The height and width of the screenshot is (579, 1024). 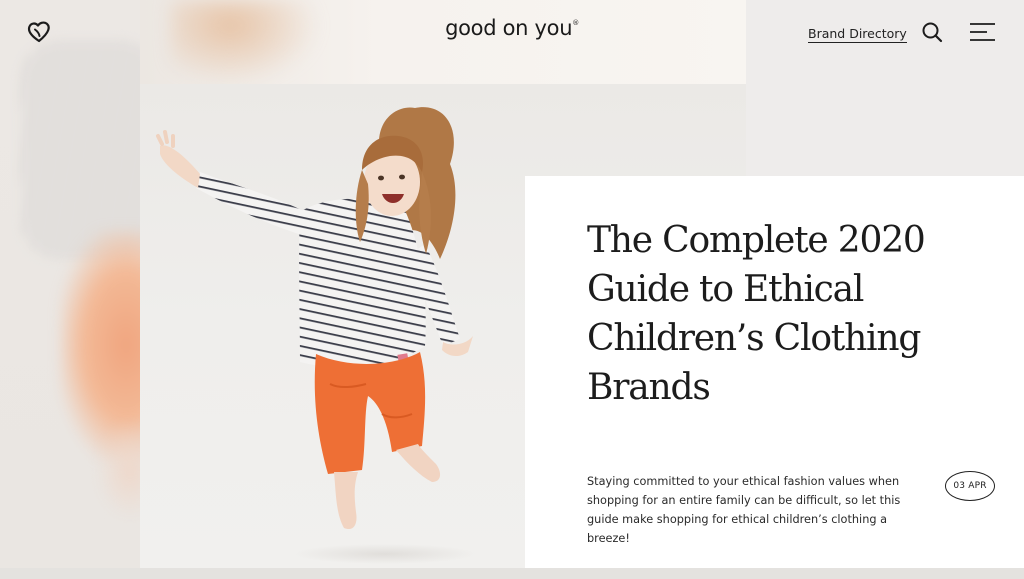 I want to click on blurred-background-left, so click(x=75, y=289).